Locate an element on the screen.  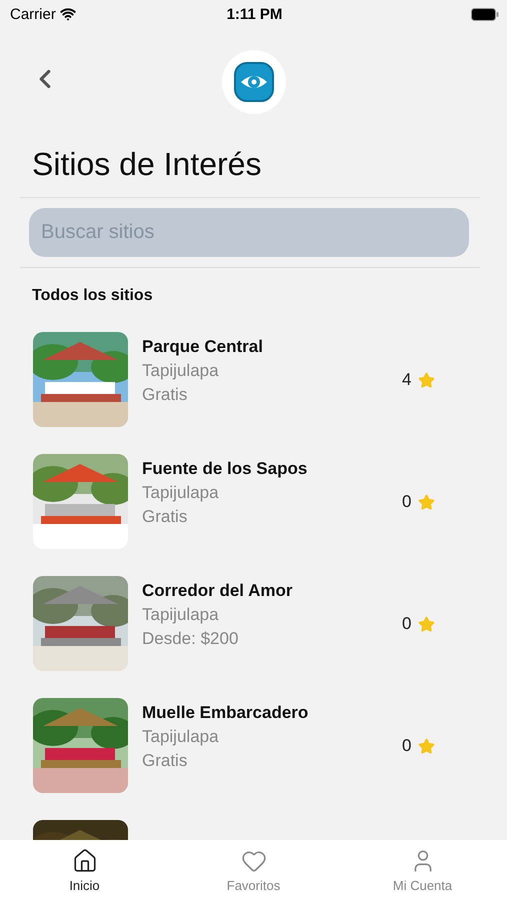
section-heading: Todos los sitios is located at coordinates (93, 296).